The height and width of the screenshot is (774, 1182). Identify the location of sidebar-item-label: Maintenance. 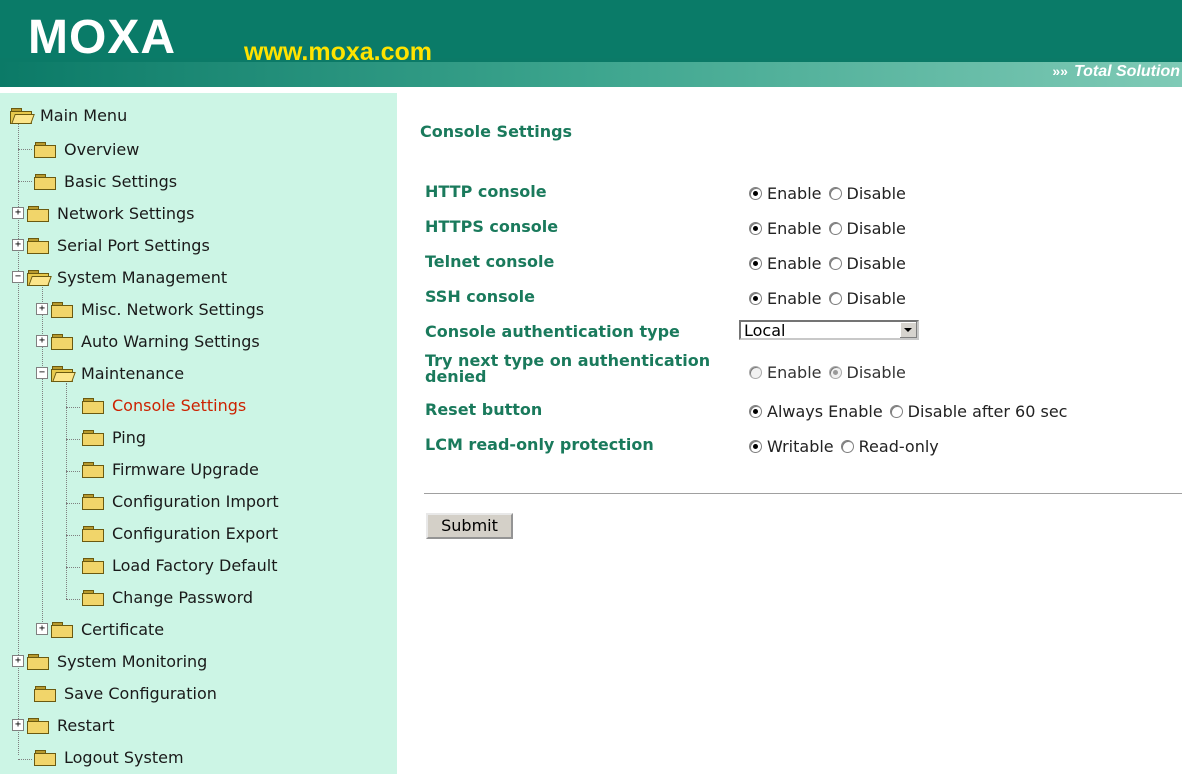
(133, 373).